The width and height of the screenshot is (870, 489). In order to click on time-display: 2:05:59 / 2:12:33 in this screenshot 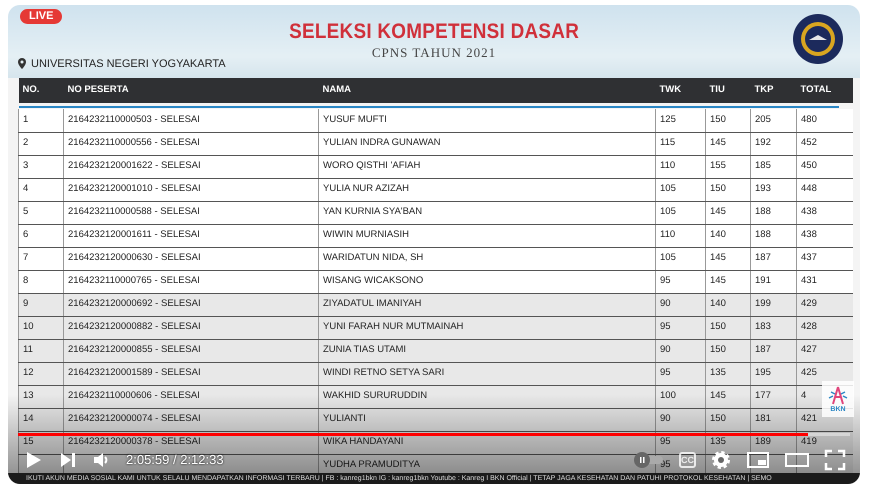, I will do `click(175, 460)`.